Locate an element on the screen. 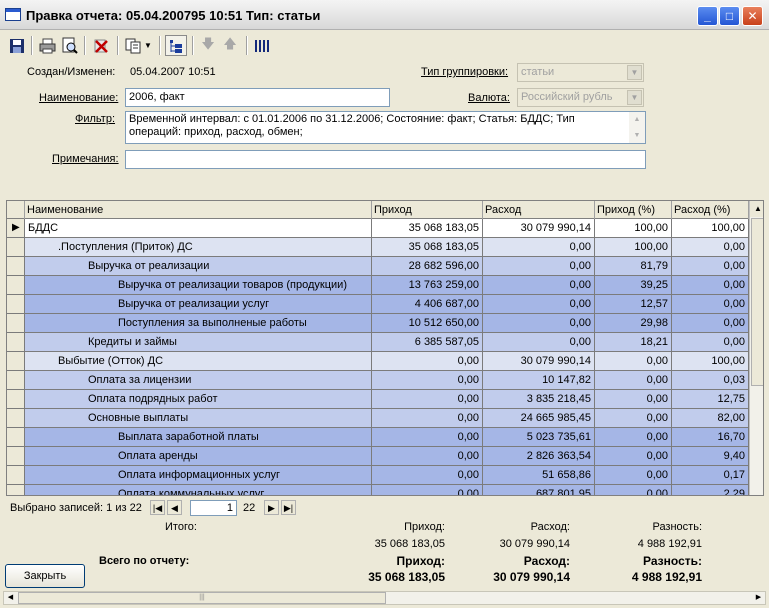  cell-expense-pct: 12,75 is located at coordinates (710, 399).